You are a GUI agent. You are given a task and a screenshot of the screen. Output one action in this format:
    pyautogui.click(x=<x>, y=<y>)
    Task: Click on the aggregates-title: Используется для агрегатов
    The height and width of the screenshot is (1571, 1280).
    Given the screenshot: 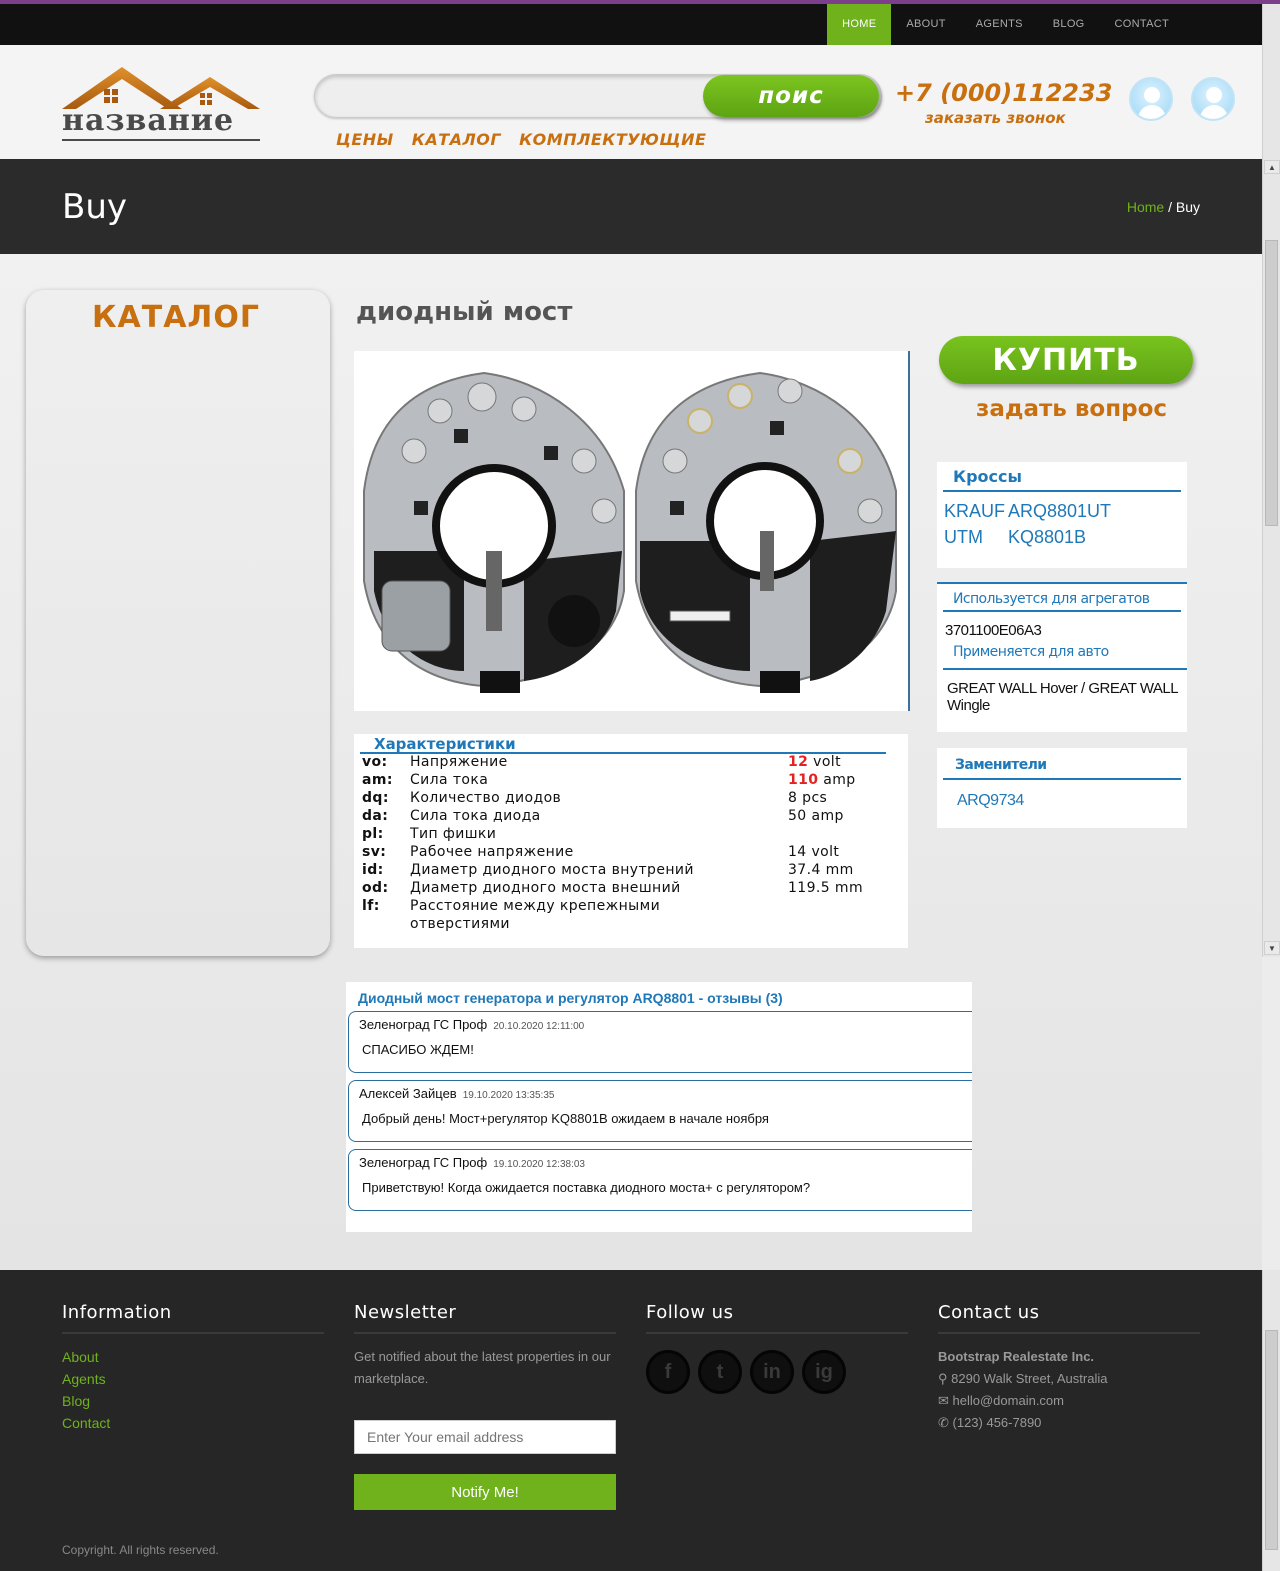 What is the action you would take?
    pyautogui.click(x=1051, y=599)
    